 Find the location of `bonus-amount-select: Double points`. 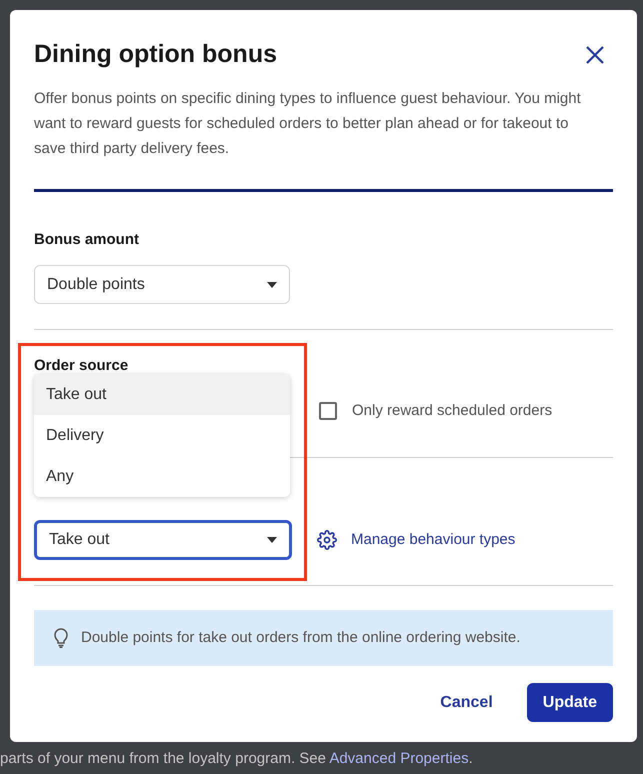

bonus-amount-select: Double points is located at coordinates (162, 284).